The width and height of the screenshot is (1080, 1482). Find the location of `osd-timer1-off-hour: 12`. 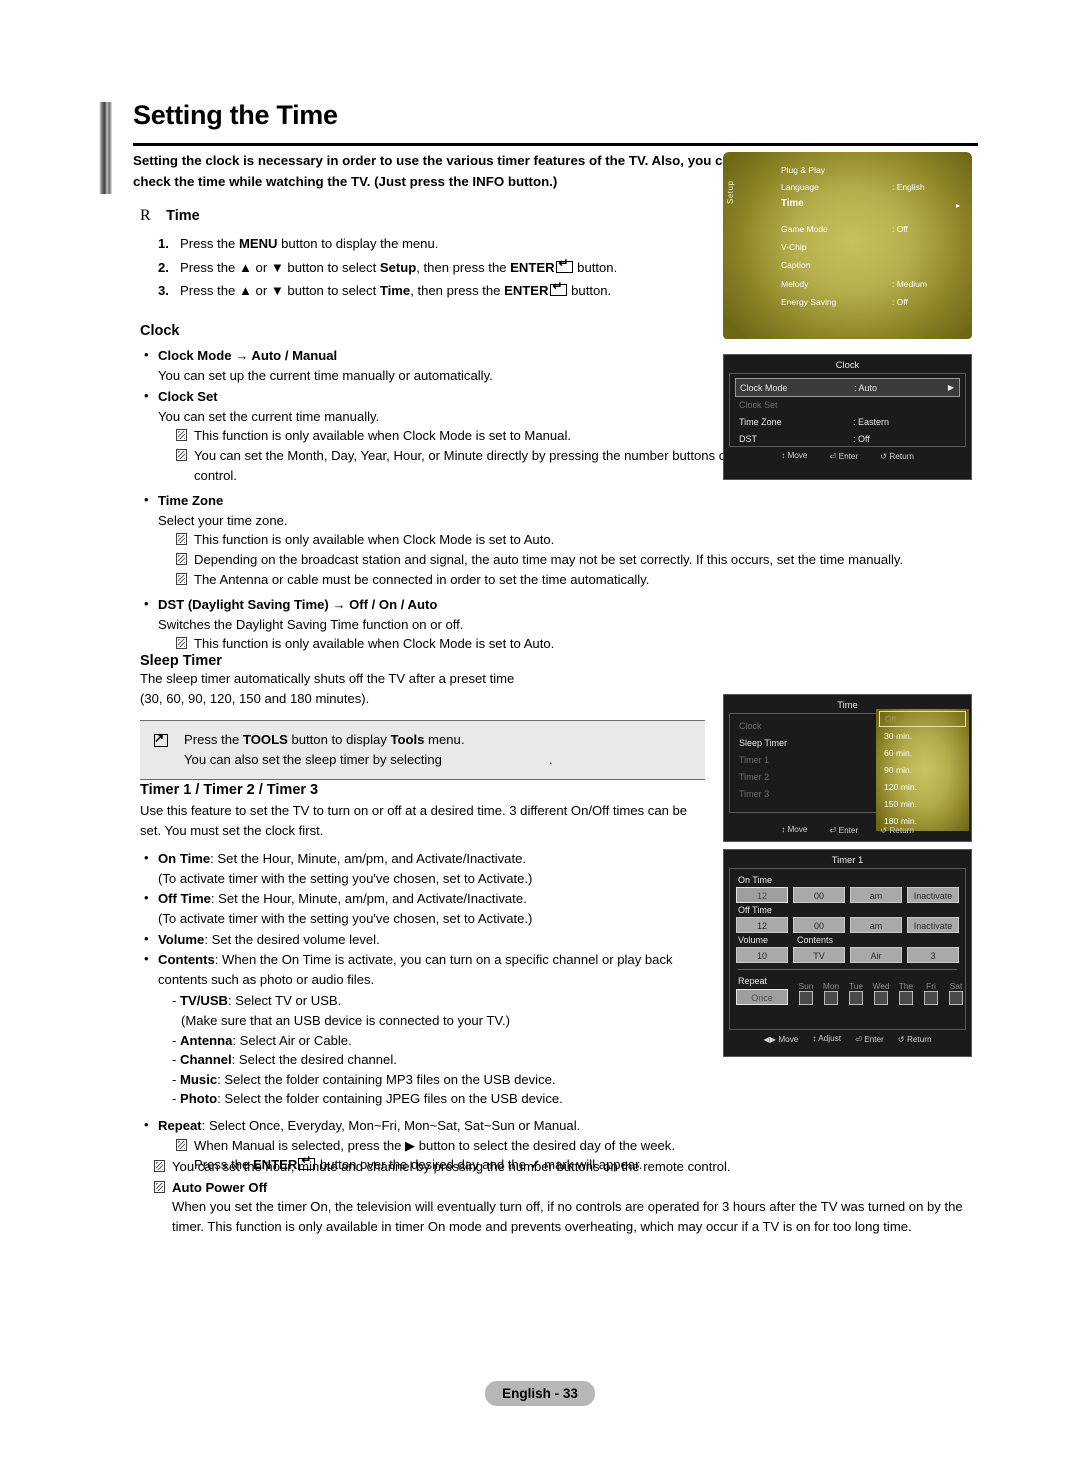

osd-timer1-off-hour: 12 is located at coordinates (762, 925).